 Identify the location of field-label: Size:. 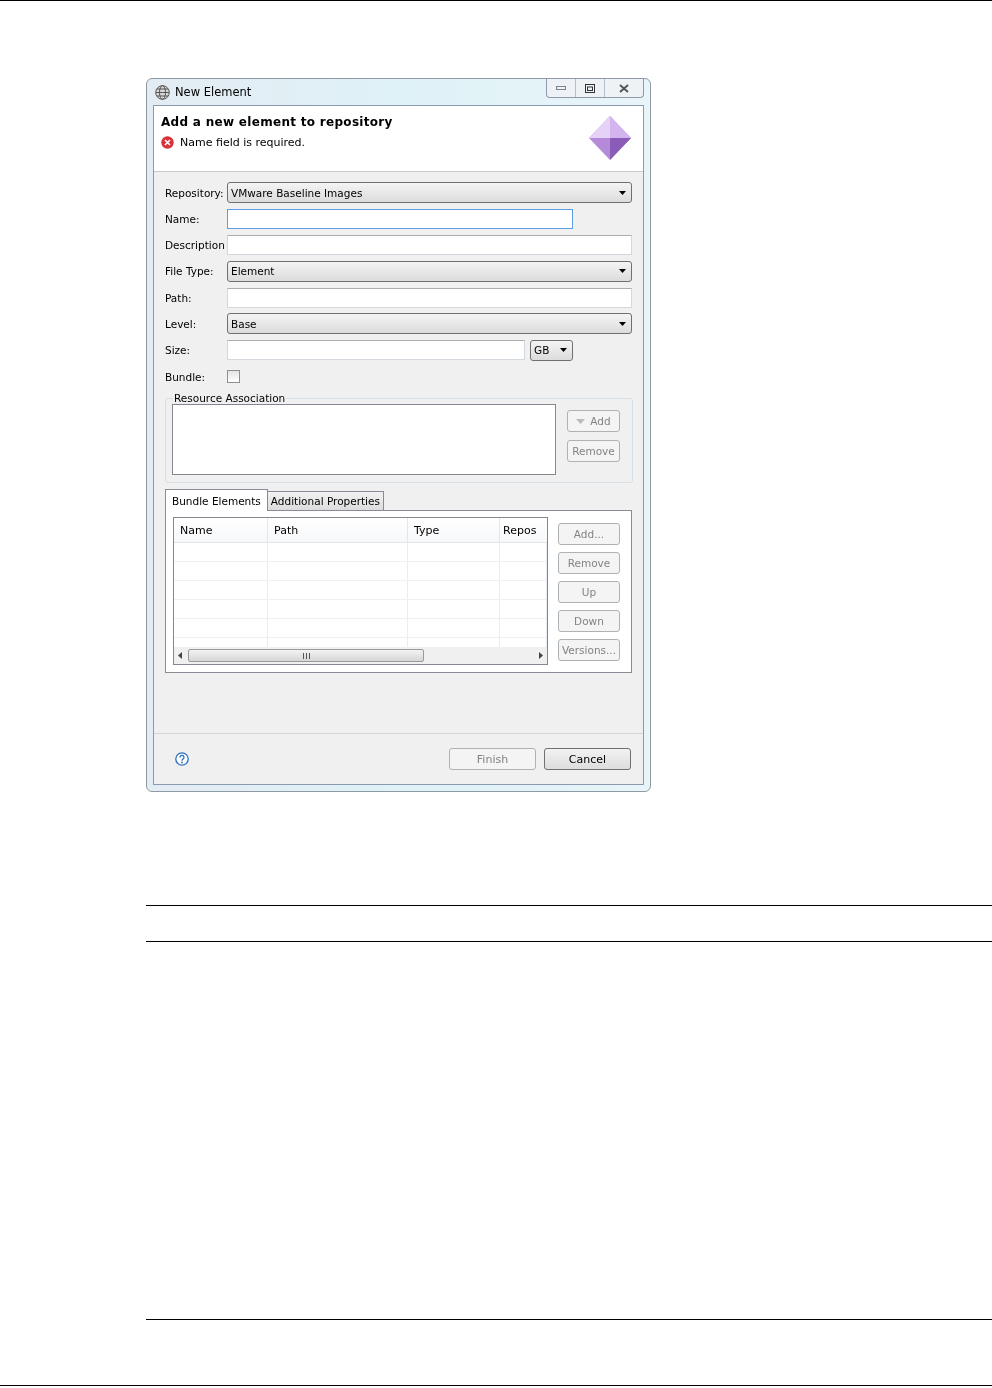
(178, 350).